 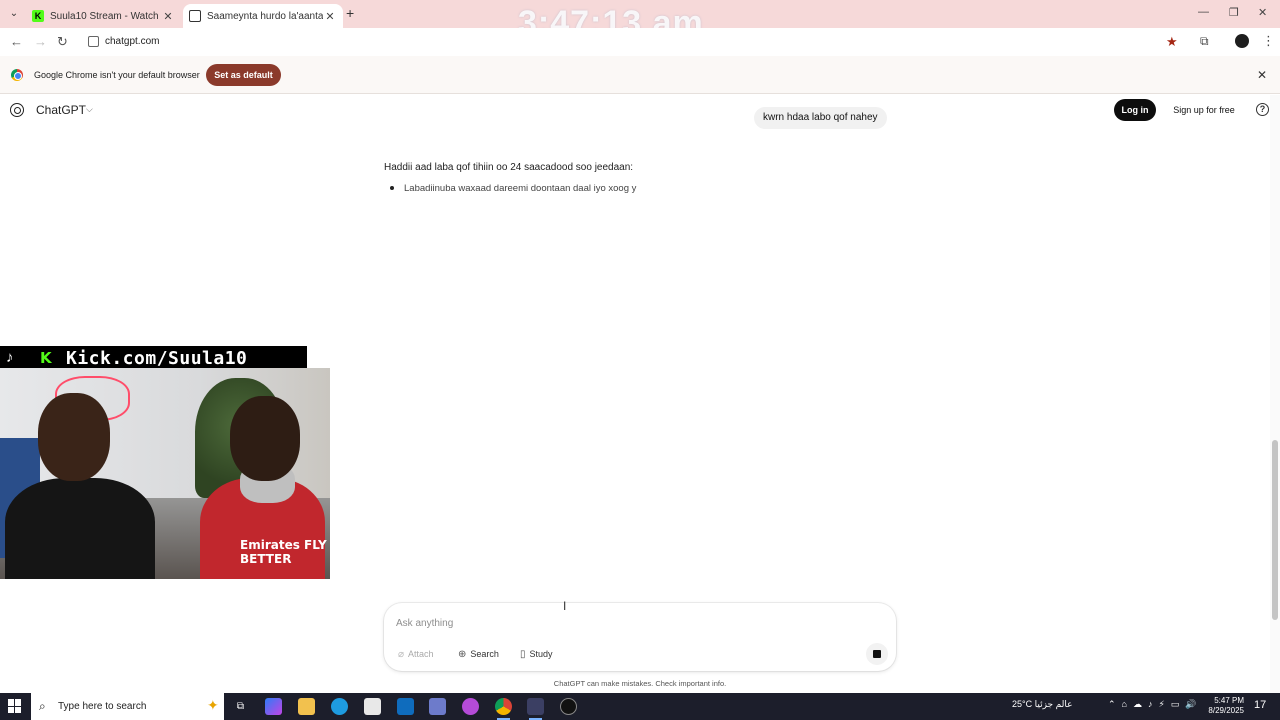 I want to click on store-icon, so click(x=372, y=706).